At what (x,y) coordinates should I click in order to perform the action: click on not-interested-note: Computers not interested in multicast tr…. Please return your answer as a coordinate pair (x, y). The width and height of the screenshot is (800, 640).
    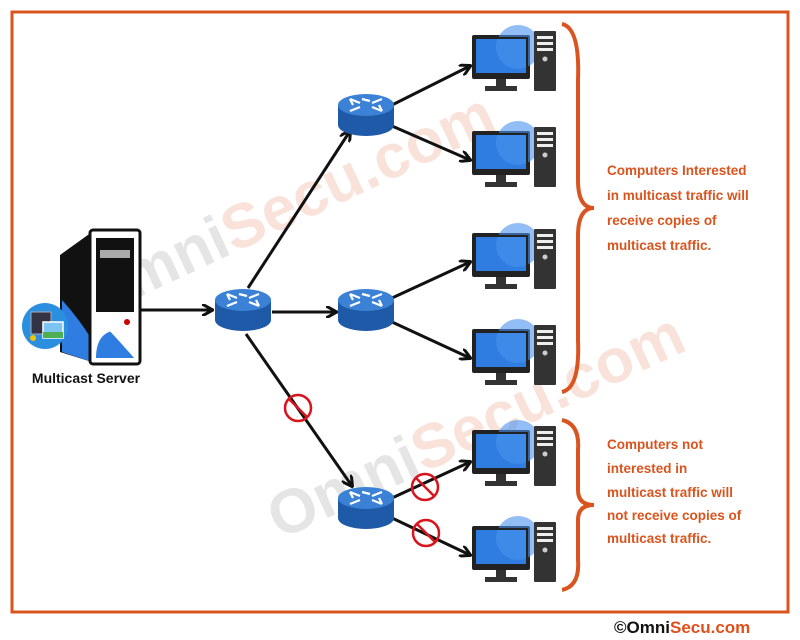
    Looking at the image, I should click on (674, 491).